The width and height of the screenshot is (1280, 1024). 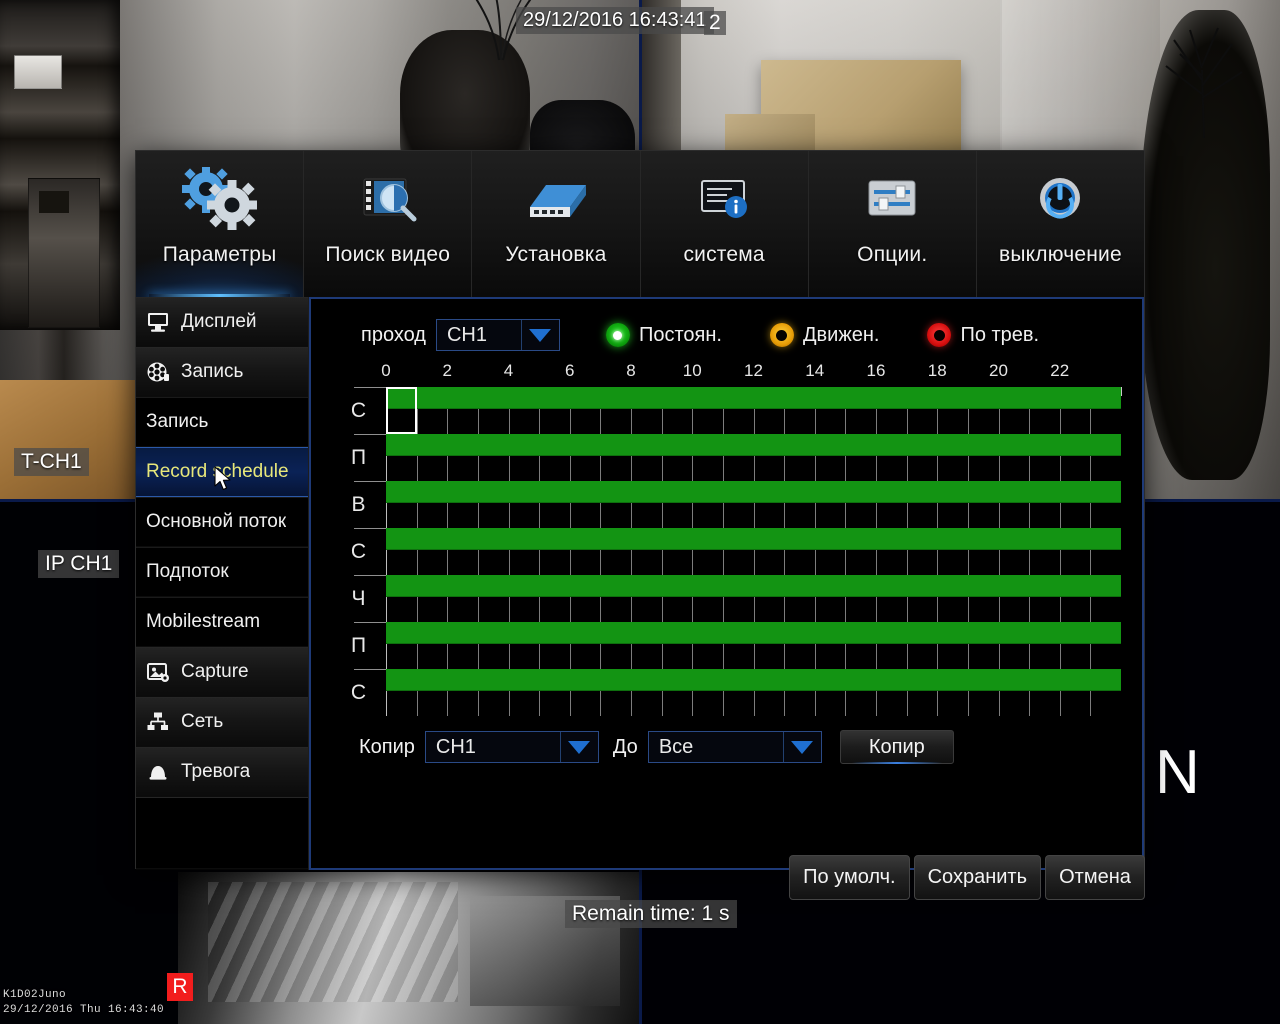 What do you see at coordinates (219, 254) in the screenshot?
I see `toolbar-label: Параметры` at bounding box center [219, 254].